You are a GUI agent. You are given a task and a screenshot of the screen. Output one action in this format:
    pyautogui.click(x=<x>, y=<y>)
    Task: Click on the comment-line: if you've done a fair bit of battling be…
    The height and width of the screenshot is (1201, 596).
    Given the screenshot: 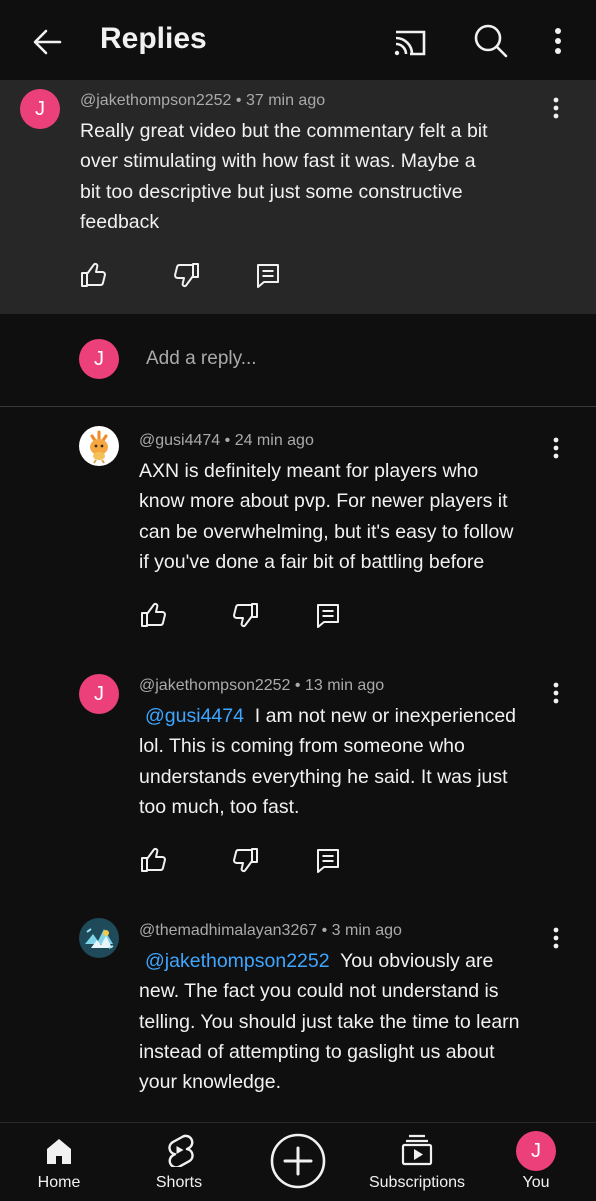 What is the action you would take?
    pyautogui.click(x=312, y=561)
    